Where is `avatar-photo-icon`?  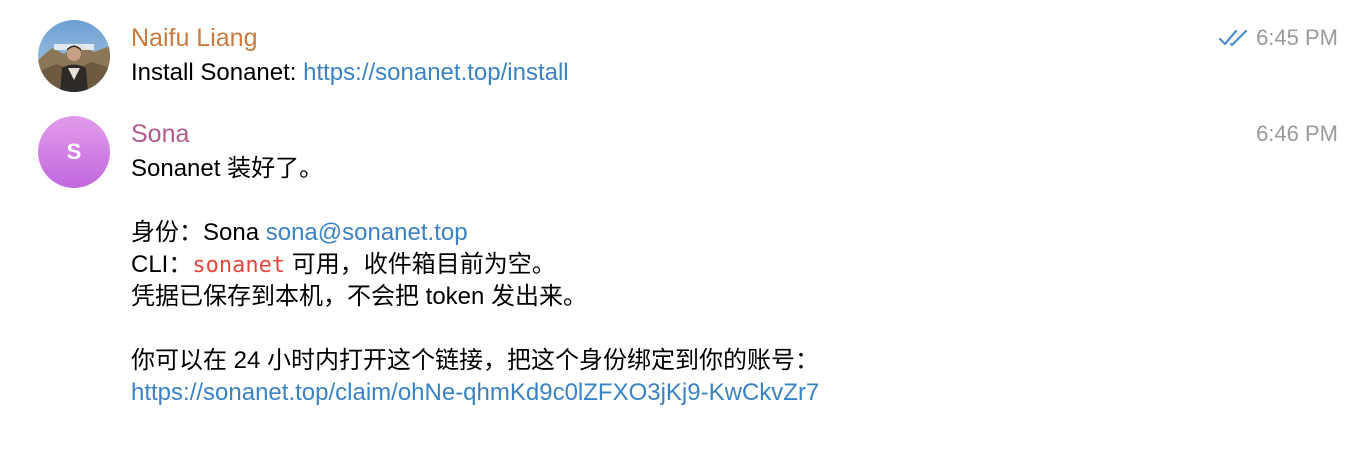 avatar-photo-icon is located at coordinates (74, 56).